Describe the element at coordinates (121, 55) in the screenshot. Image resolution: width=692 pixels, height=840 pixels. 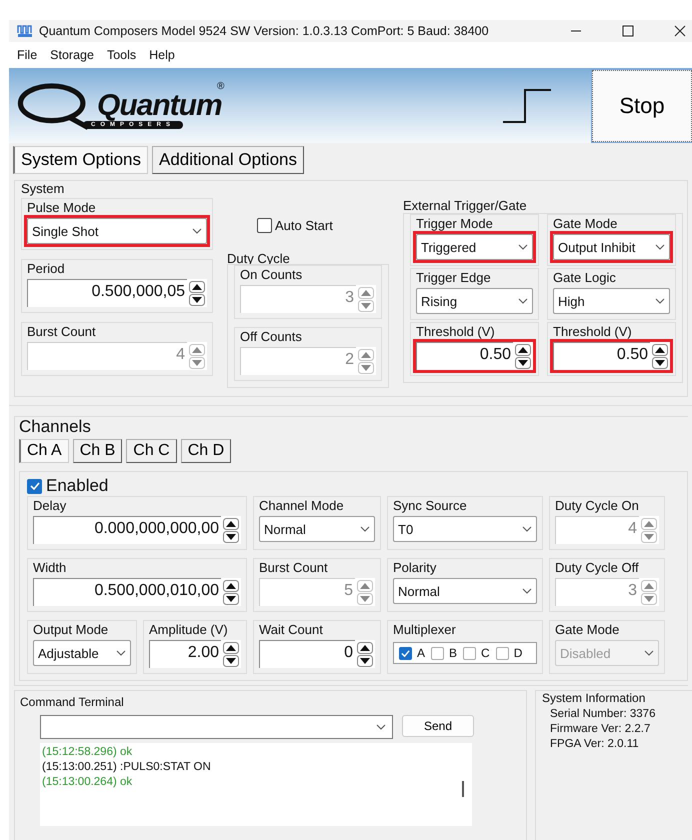
I see `menu-item: Tools` at that location.